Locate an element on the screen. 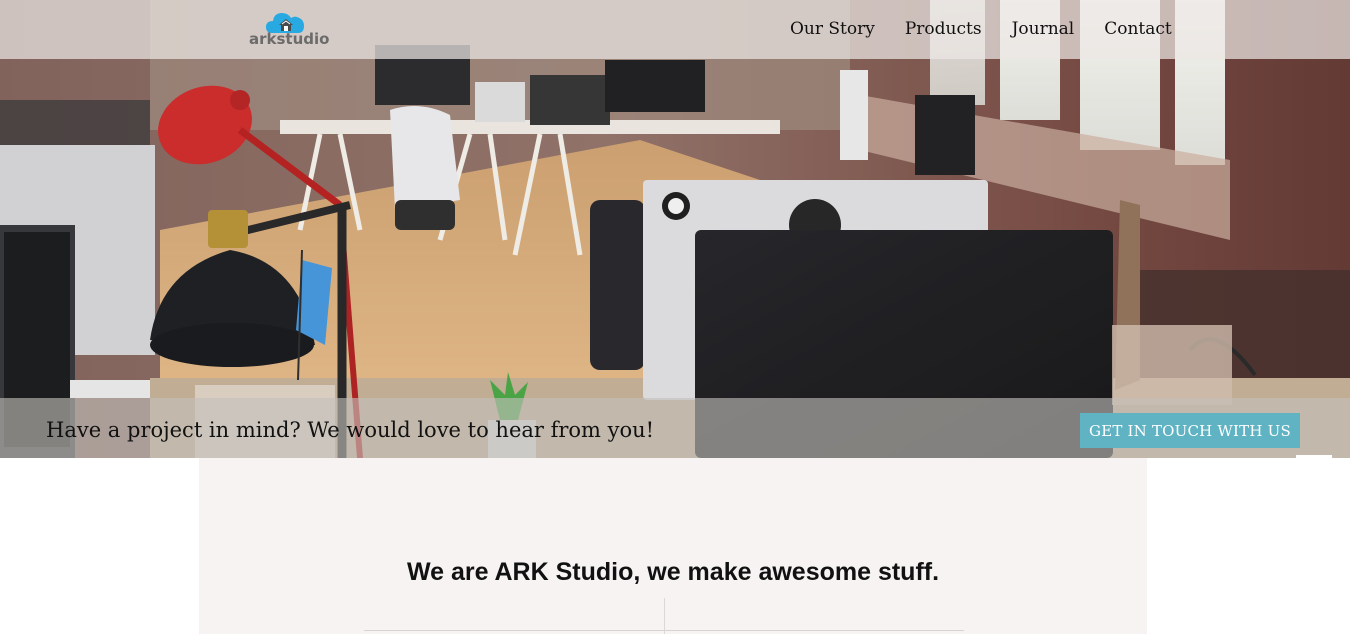  main-nav: Our Story Products Journal Contact is located at coordinates (996, 29).